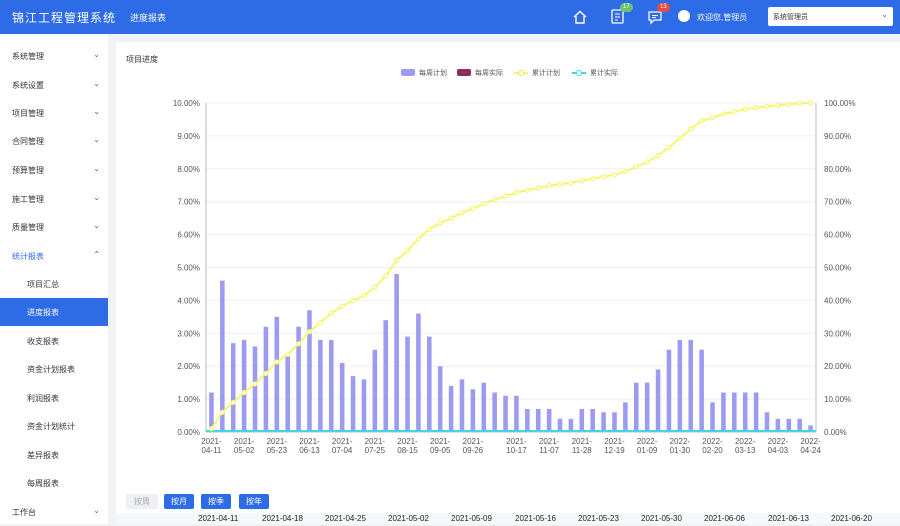  I want to click on date-column-header: 2021-05-23, so click(598, 518).